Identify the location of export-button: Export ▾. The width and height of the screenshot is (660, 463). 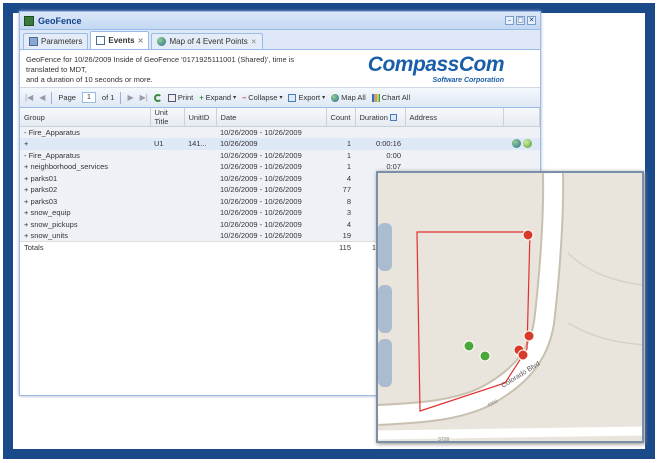
(306, 97).